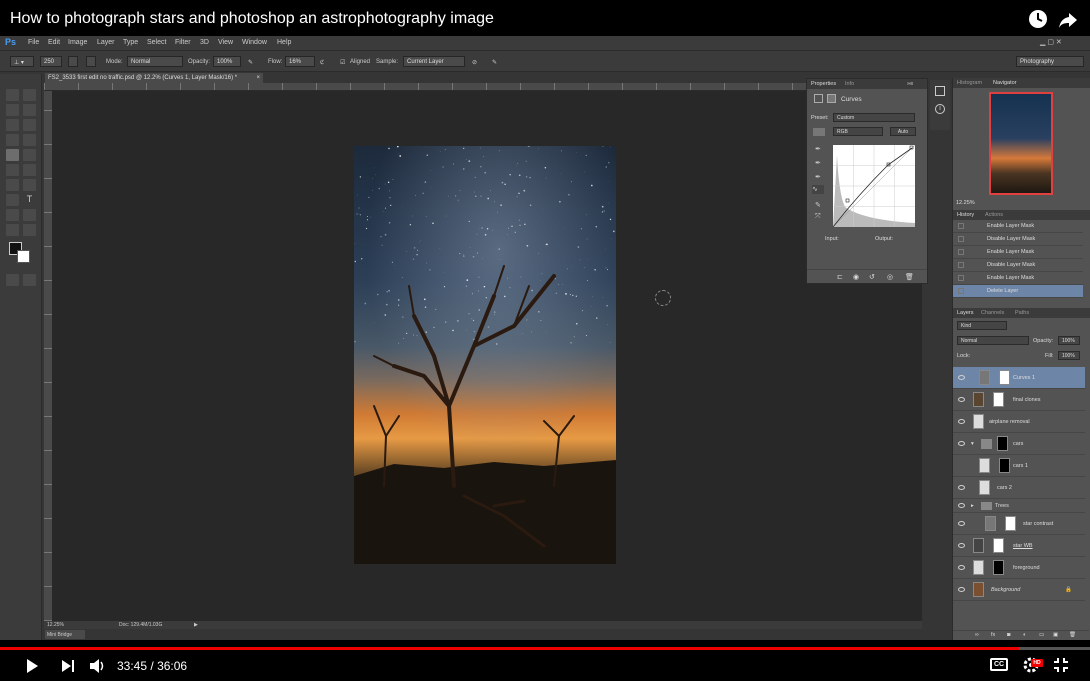 The width and height of the screenshot is (1090, 681). Describe the element at coordinates (155, 61) in the screenshot. I see `mode-select: Normal` at that location.